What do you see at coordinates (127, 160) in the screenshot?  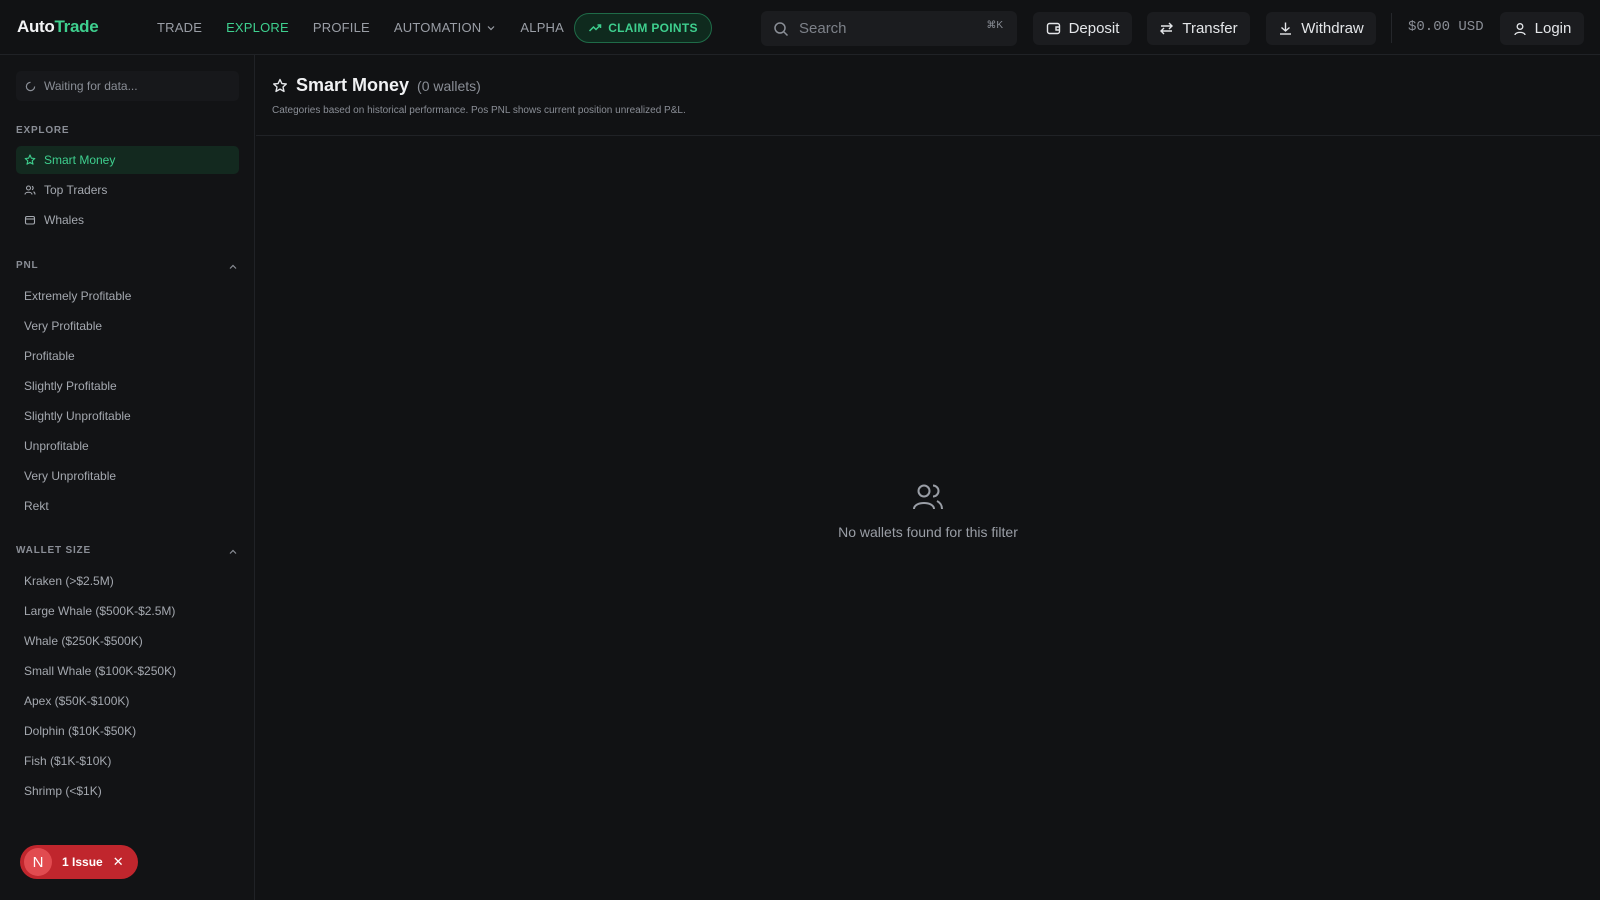 I see `sidebar-item-smart-money: Smart Money` at bounding box center [127, 160].